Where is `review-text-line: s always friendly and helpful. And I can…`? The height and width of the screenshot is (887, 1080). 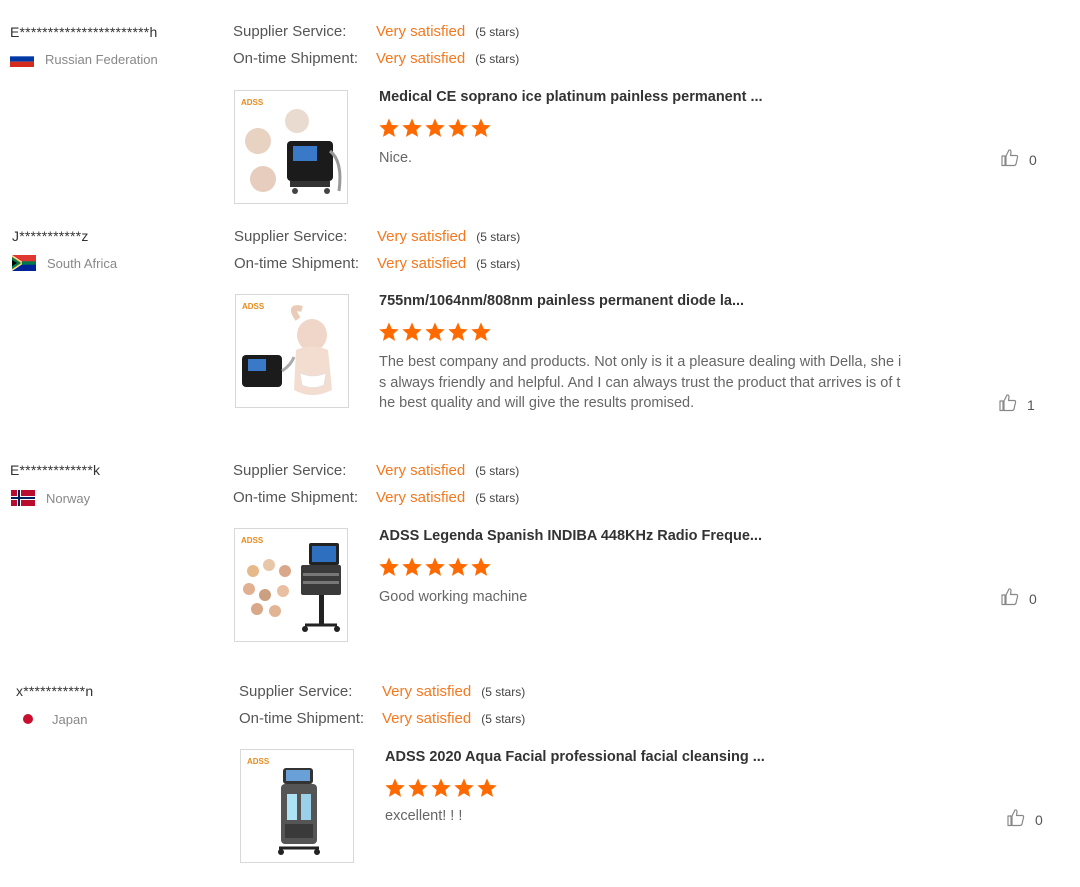
review-text-line: s always friendly and helpful. And I can… is located at coordinates (640, 382).